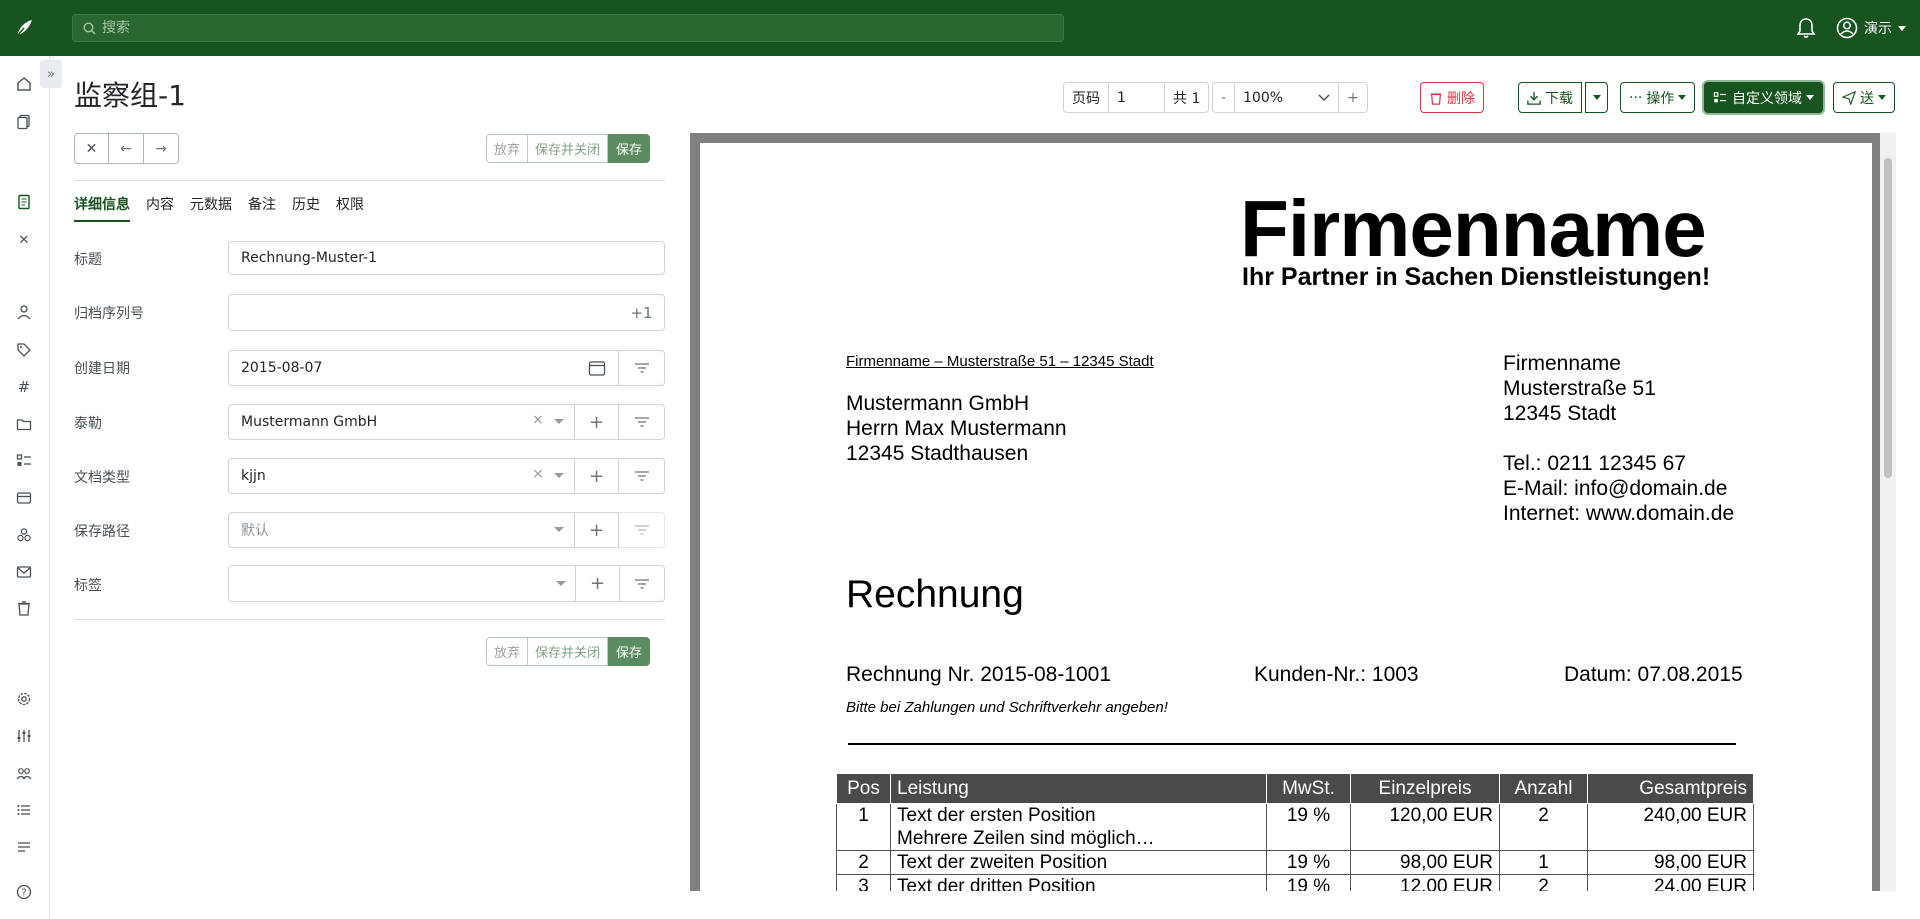 The image size is (1920, 919). Describe the element at coordinates (24, 202) in the screenshot. I see `open-document-icon` at that location.